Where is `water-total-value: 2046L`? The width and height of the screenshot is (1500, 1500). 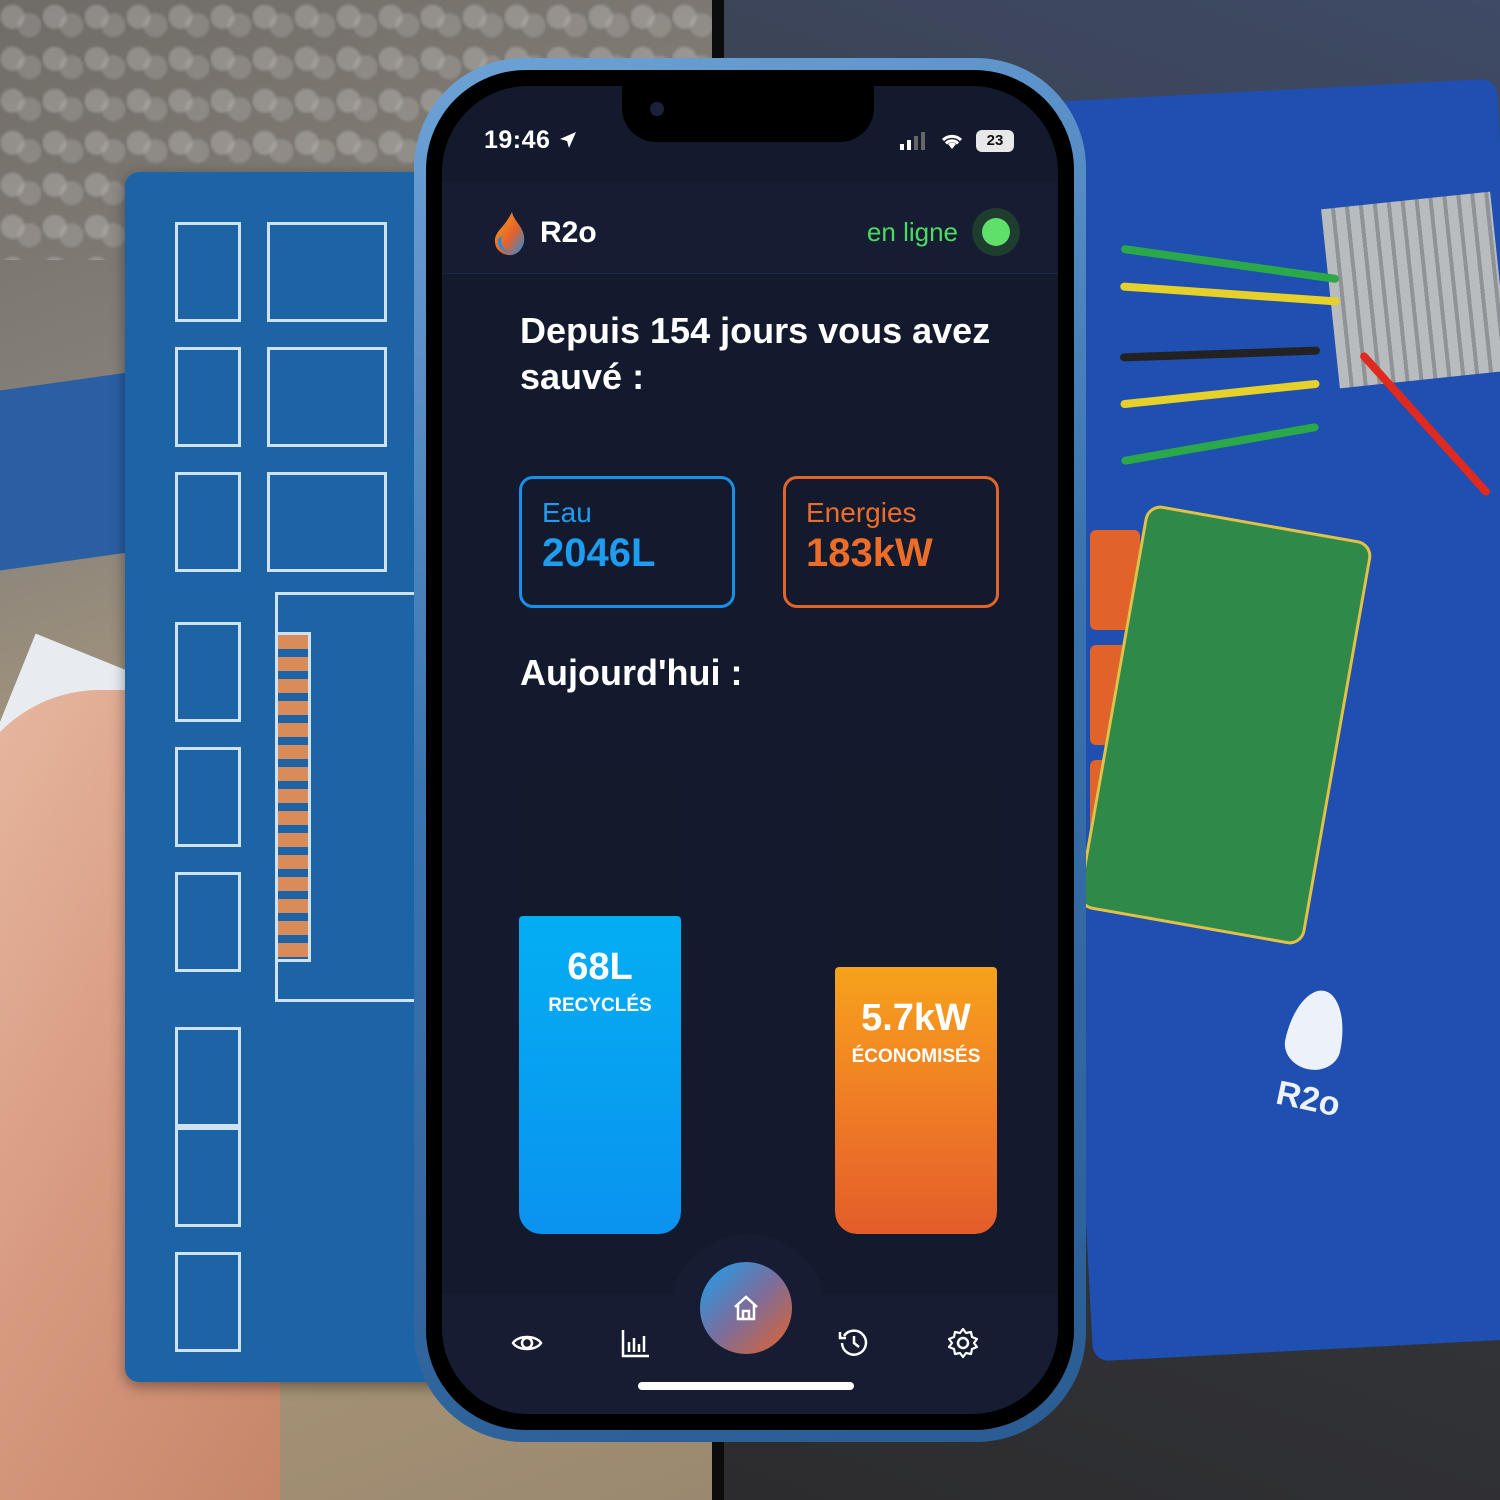
water-total-value: 2046L is located at coordinates (599, 553).